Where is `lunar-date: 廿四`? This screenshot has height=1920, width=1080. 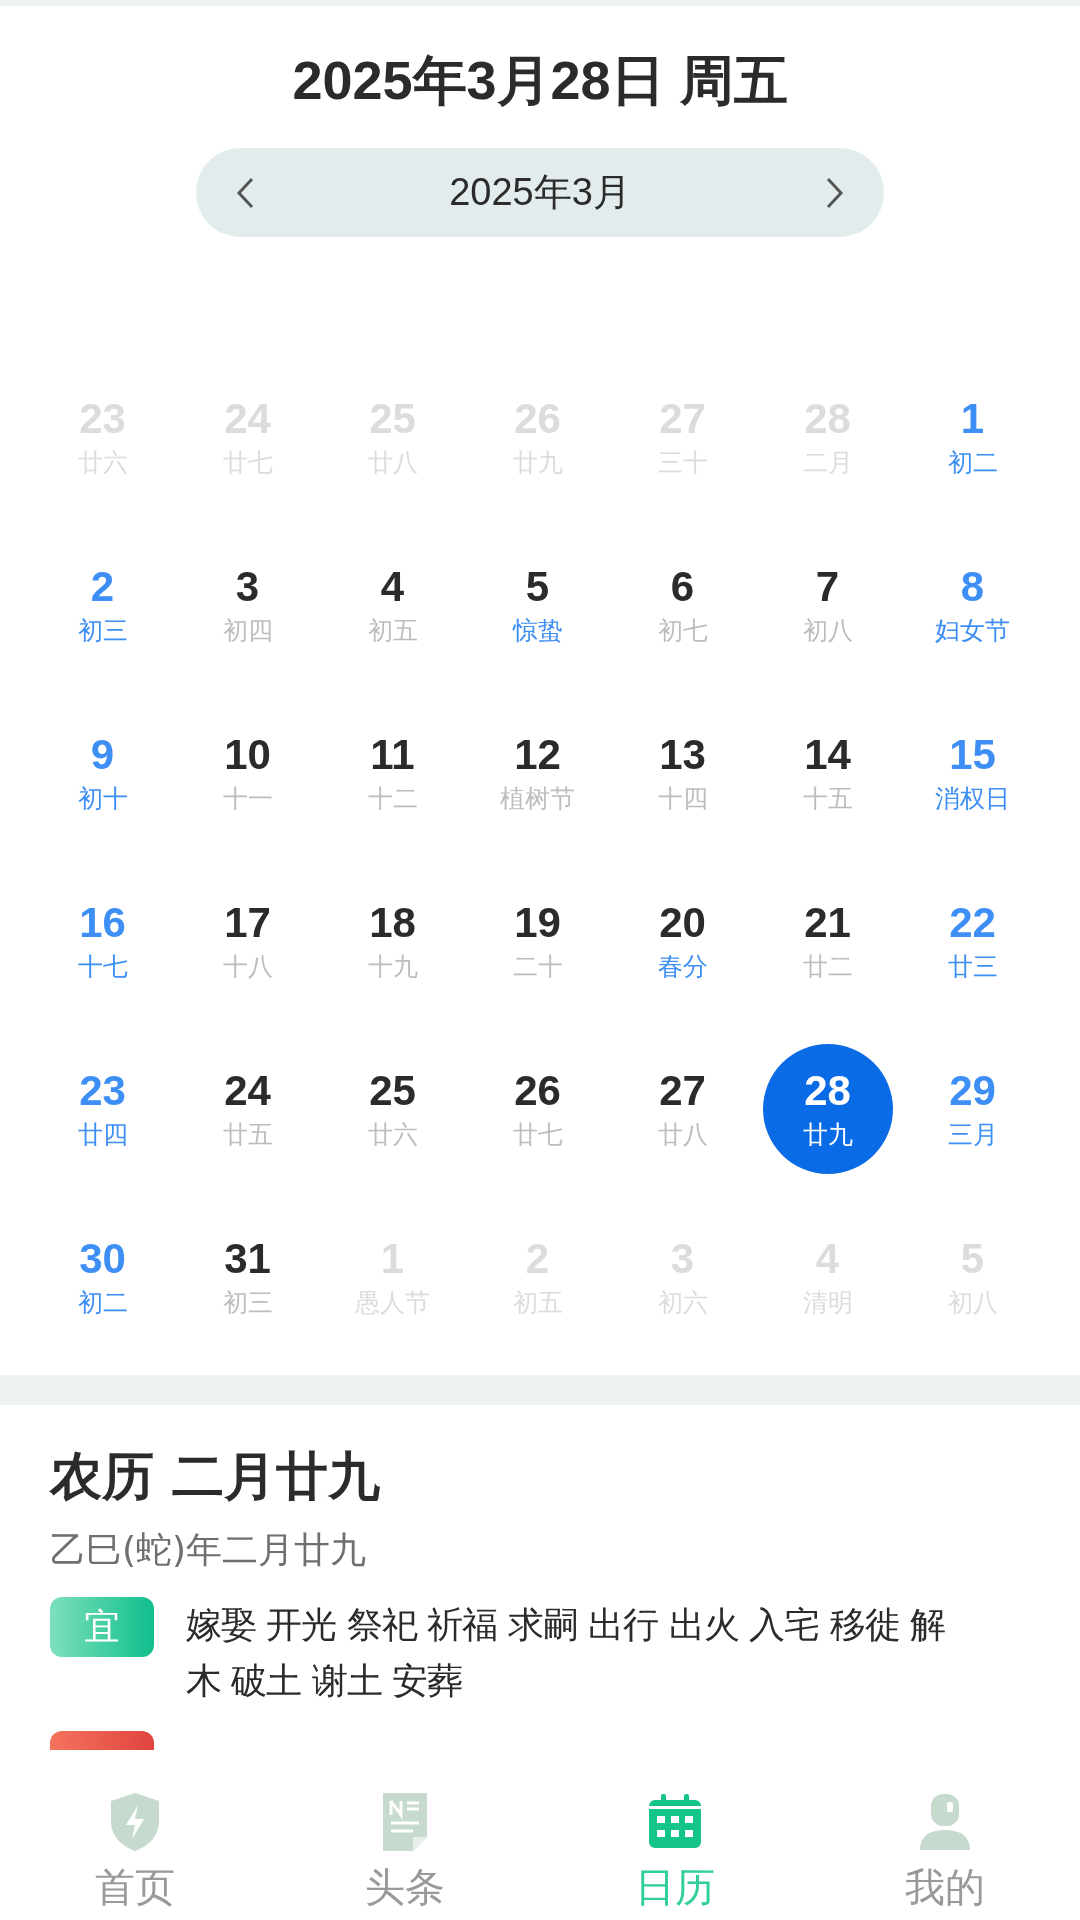
lunar-date: 廿四 is located at coordinates (102, 1135).